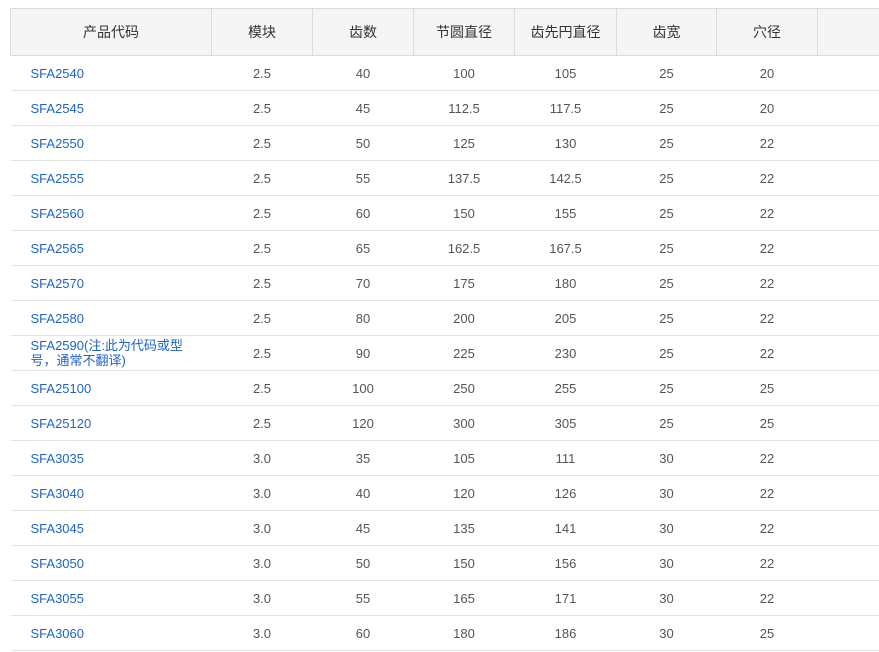 The height and width of the screenshot is (652, 879). Describe the element at coordinates (111, 633) in the screenshot. I see `product-code-link: SFA3060` at that location.